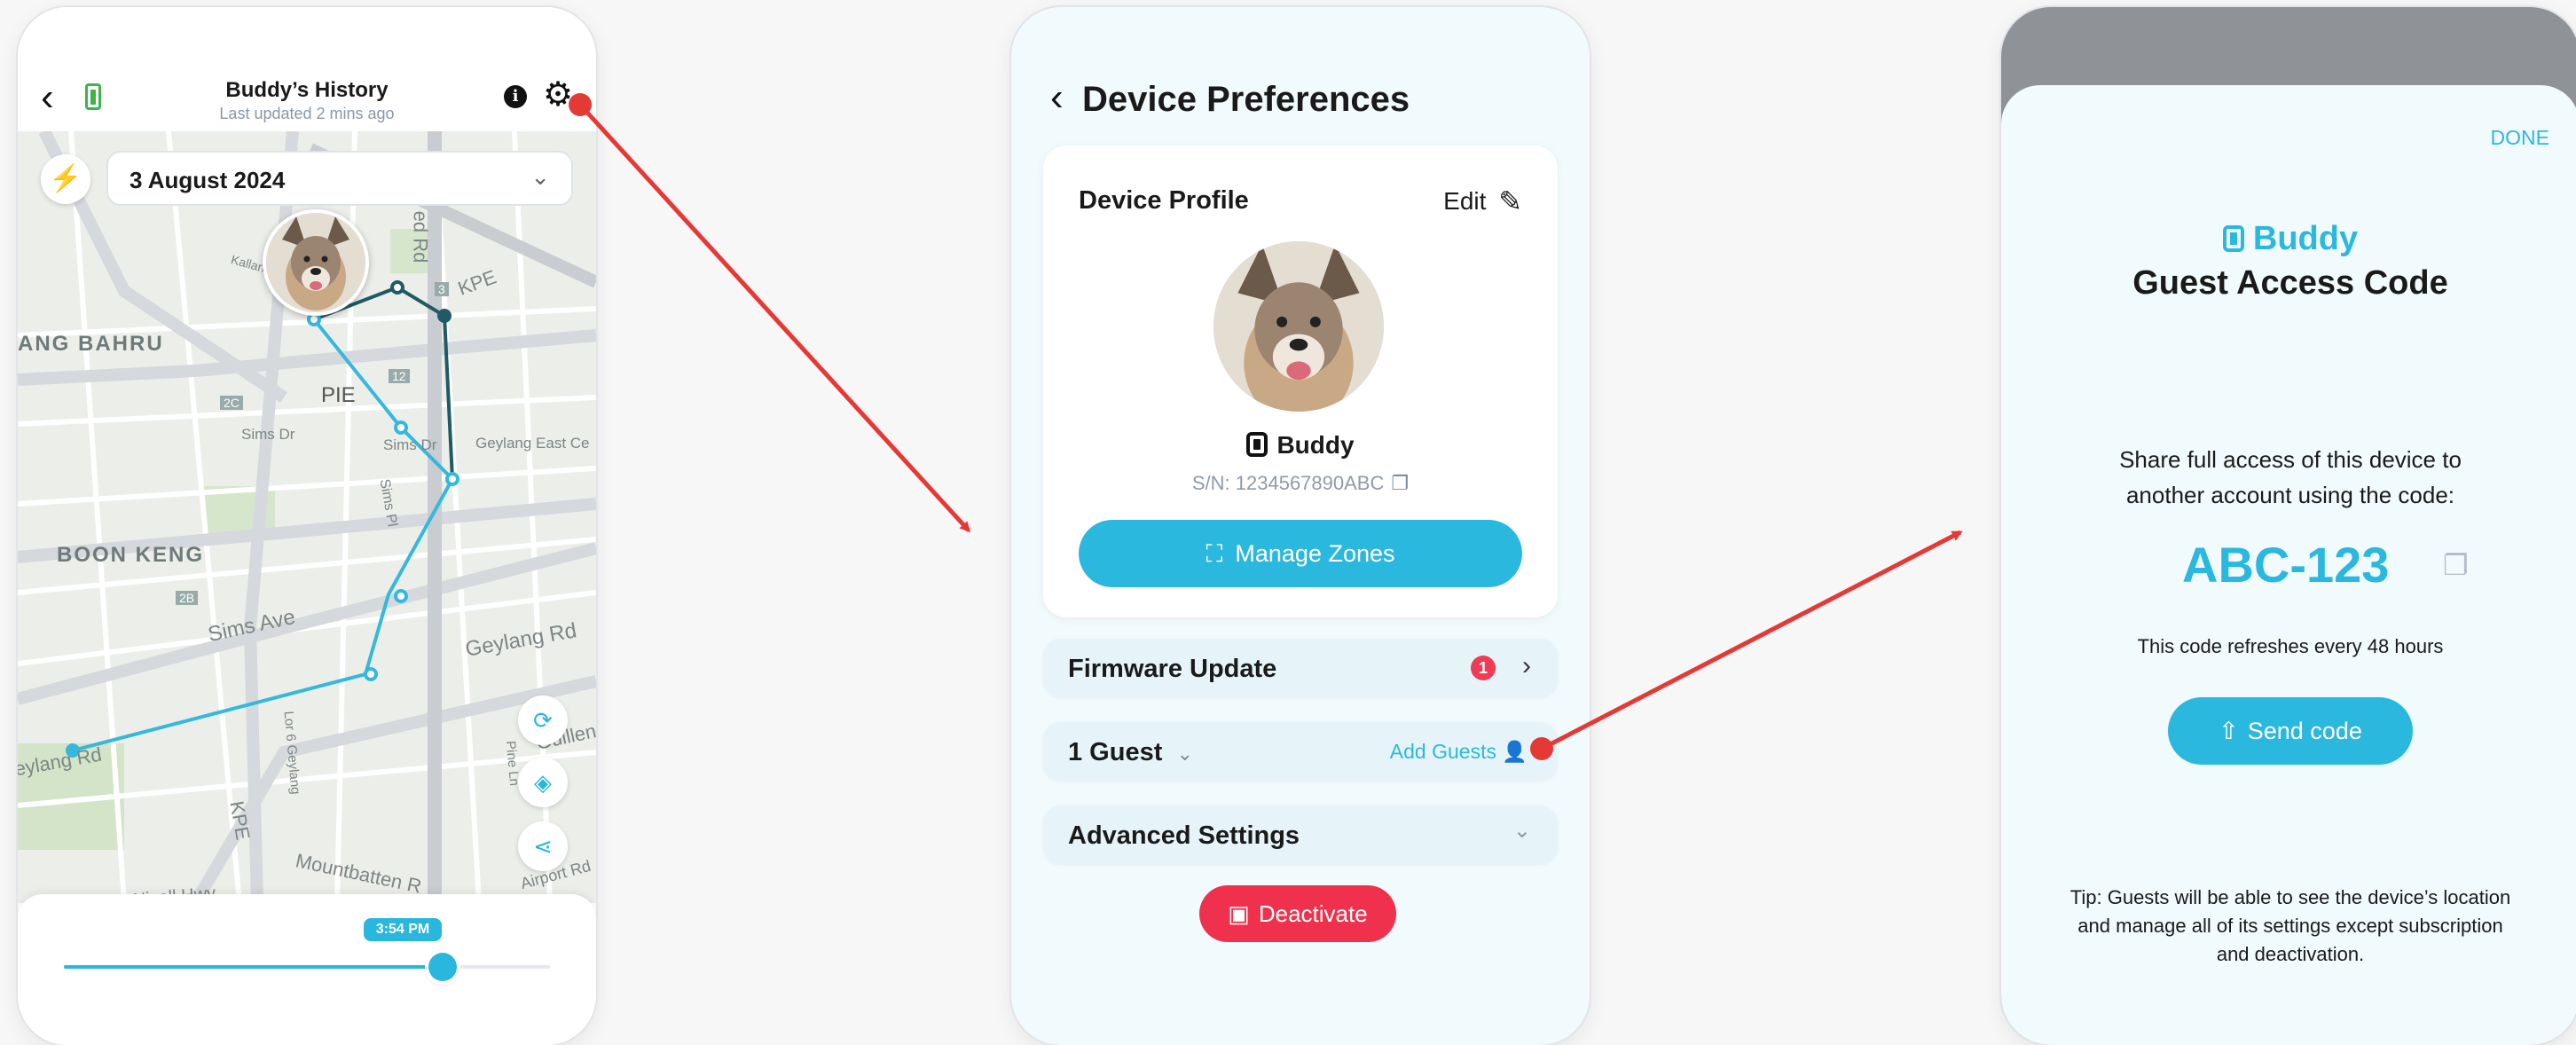 The height and width of the screenshot is (1045, 2576). What do you see at coordinates (403, 929) in the screenshot?
I see `time-tooltip: 3:54 PM` at bounding box center [403, 929].